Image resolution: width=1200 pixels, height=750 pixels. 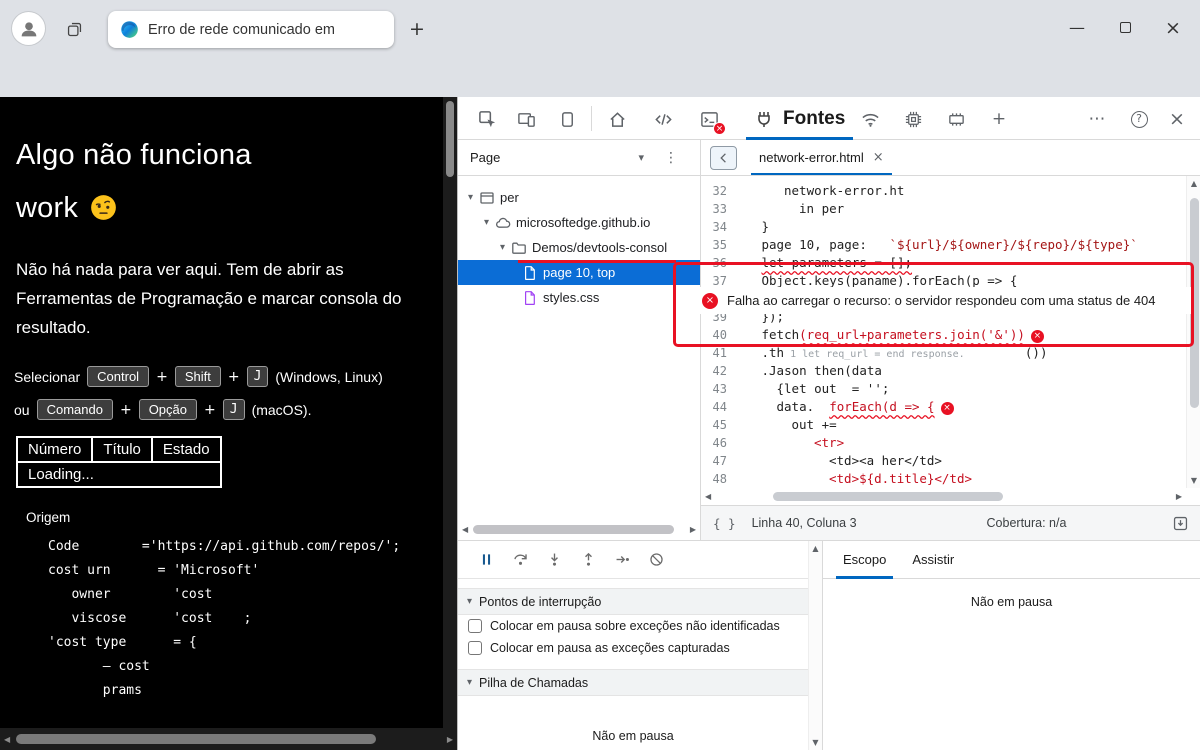 What do you see at coordinates (579, 247) in the screenshot?
I see `tree-item-demos-devtools-consol: ▾ Demos/devtools-consol` at bounding box center [579, 247].